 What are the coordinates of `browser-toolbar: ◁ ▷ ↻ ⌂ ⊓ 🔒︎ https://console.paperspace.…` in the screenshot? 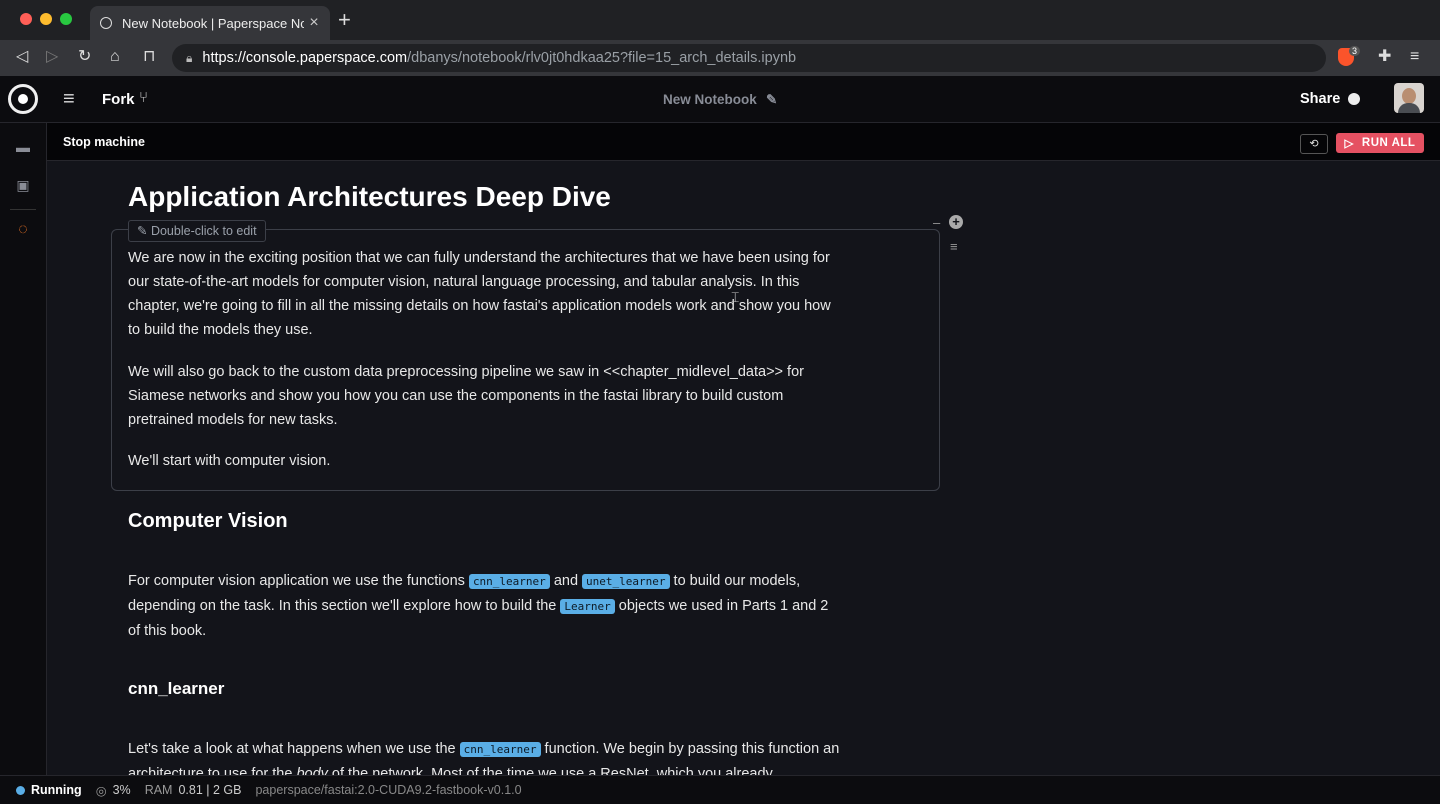 It's located at (720, 58).